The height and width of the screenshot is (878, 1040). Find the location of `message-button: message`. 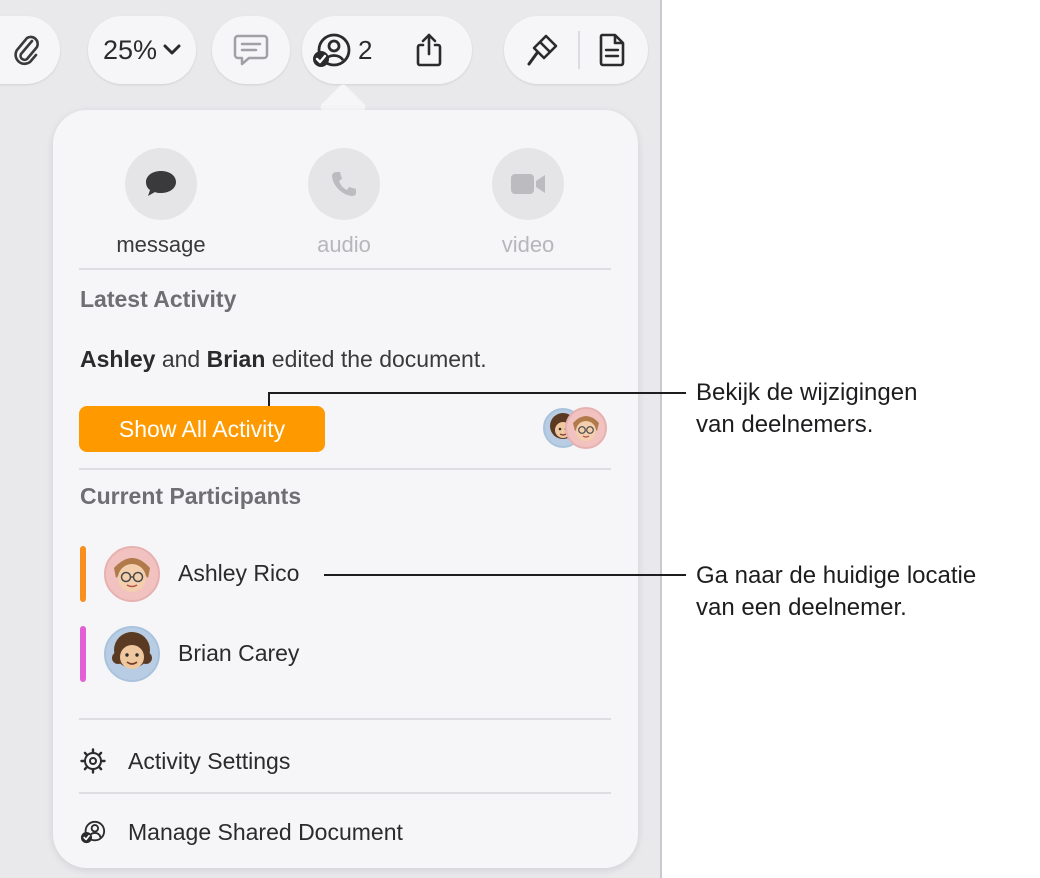

message-button: message is located at coordinates (161, 203).